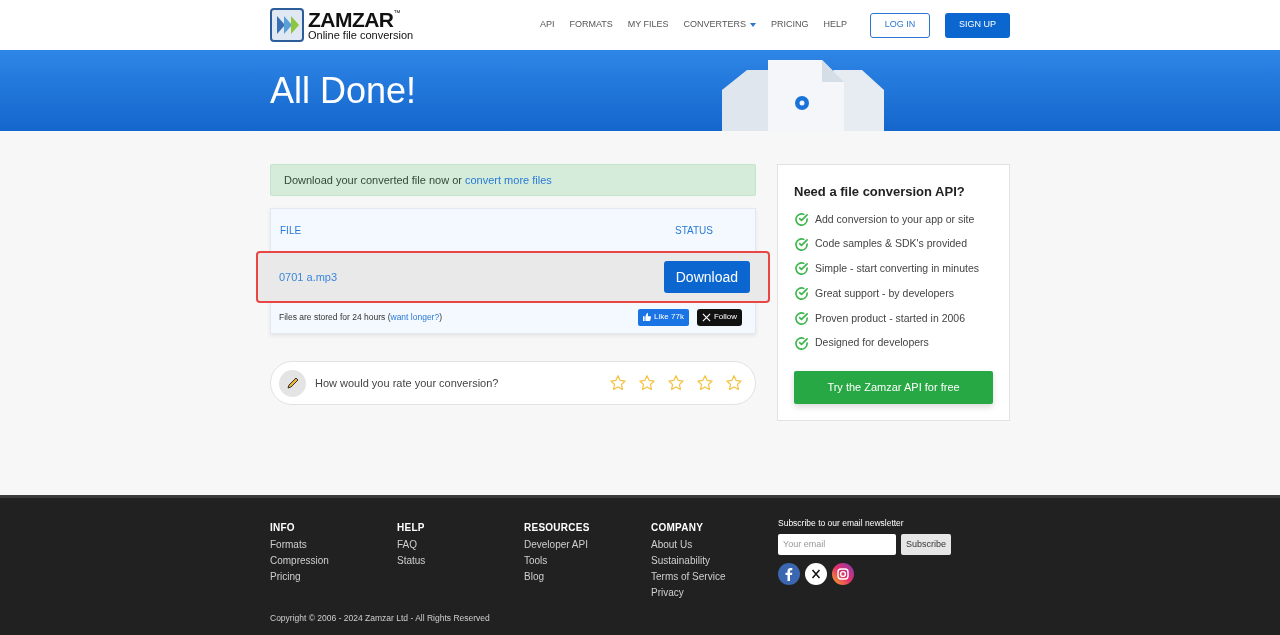 Image resolution: width=1280 pixels, height=635 pixels. I want to click on logo-icon, so click(287, 25).